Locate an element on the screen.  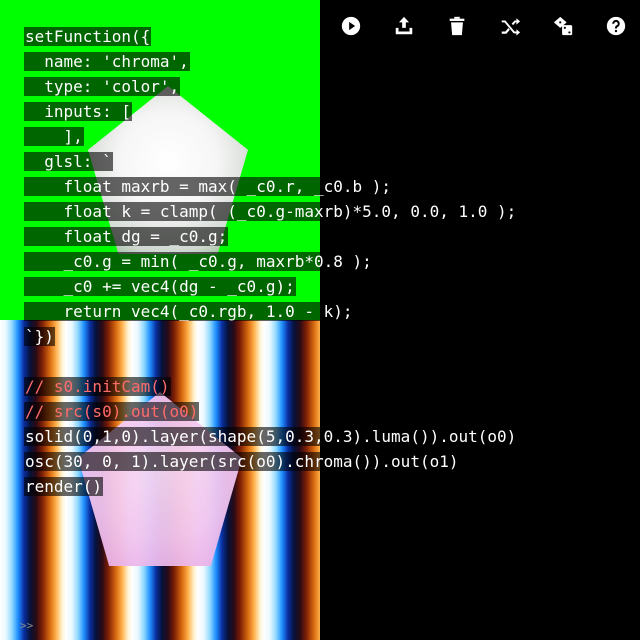
code-line: float dg = _c0.g; is located at coordinates (324, 236).